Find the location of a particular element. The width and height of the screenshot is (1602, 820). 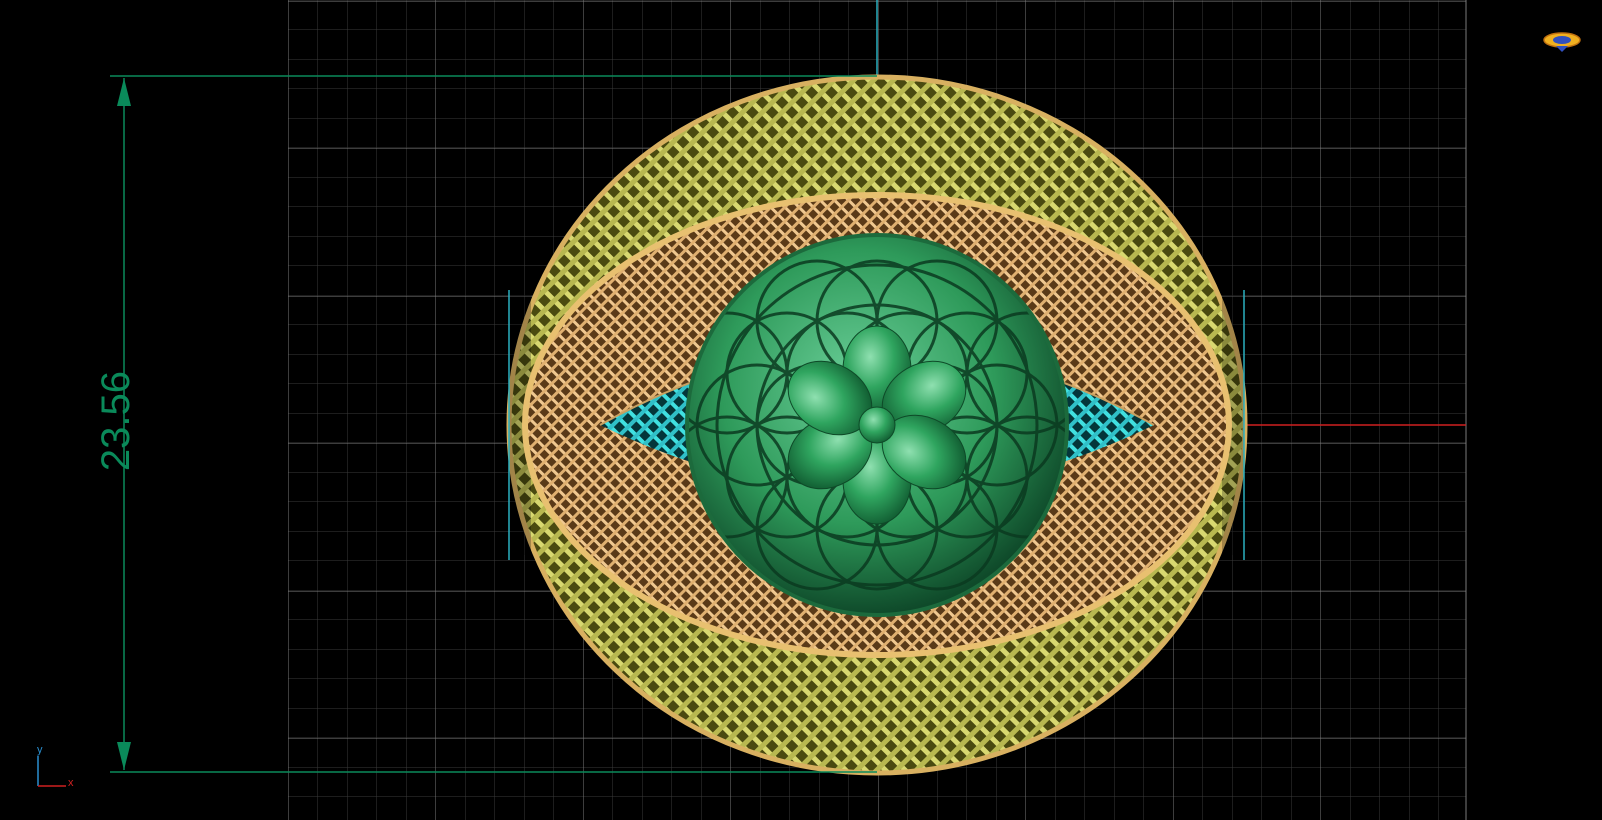

view-orientation-icon is located at coordinates (1562, 42).